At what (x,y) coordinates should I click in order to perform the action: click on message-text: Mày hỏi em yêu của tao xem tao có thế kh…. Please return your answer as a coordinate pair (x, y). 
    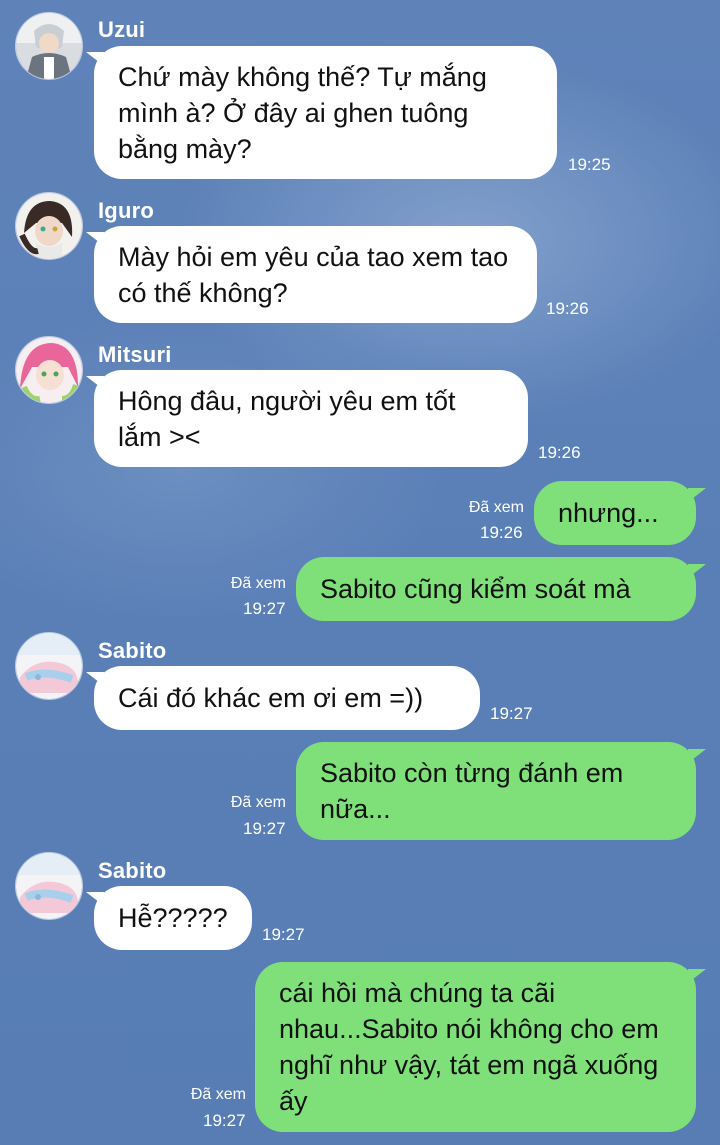
    Looking at the image, I should click on (313, 274).